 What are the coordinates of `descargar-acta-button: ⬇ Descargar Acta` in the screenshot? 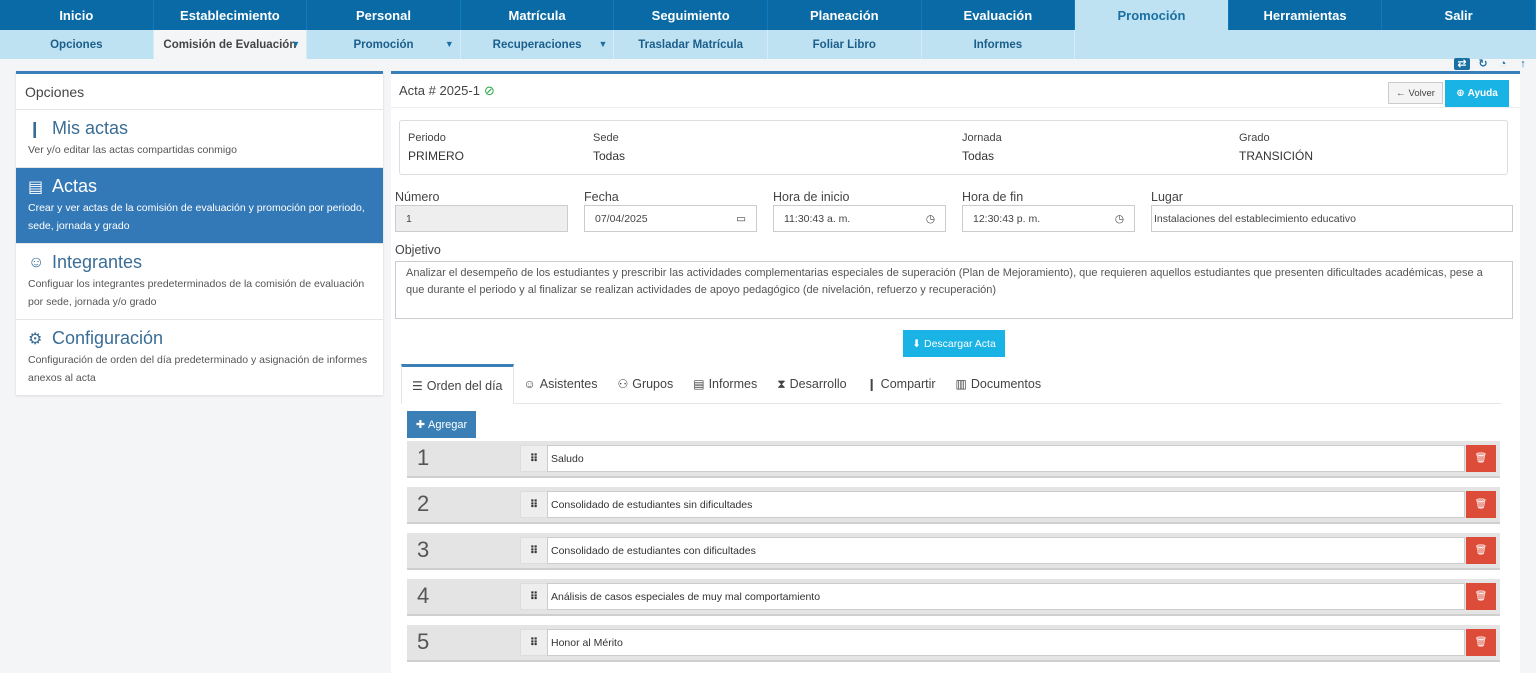 It's located at (954, 343).